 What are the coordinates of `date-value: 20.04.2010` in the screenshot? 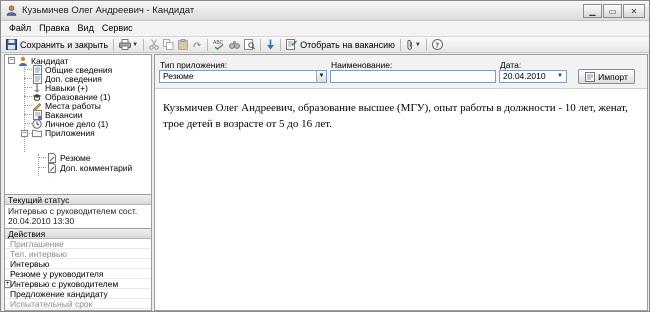 It's located at (524, 76).